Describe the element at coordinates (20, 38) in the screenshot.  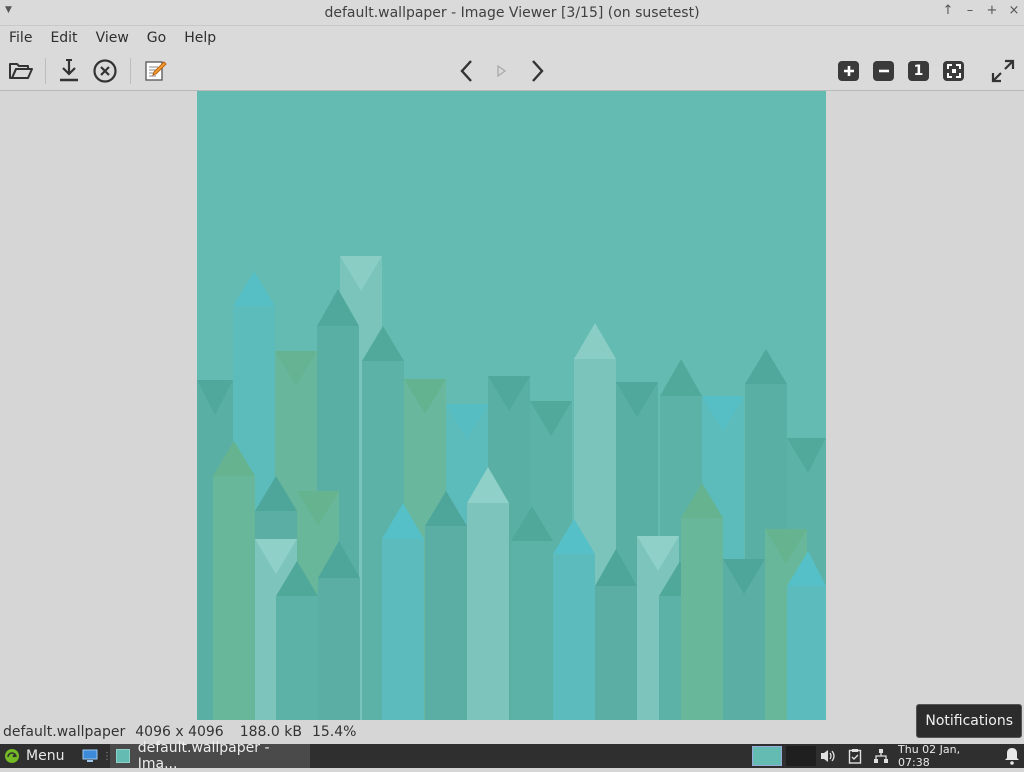
I see `menu-file: File` at that location.